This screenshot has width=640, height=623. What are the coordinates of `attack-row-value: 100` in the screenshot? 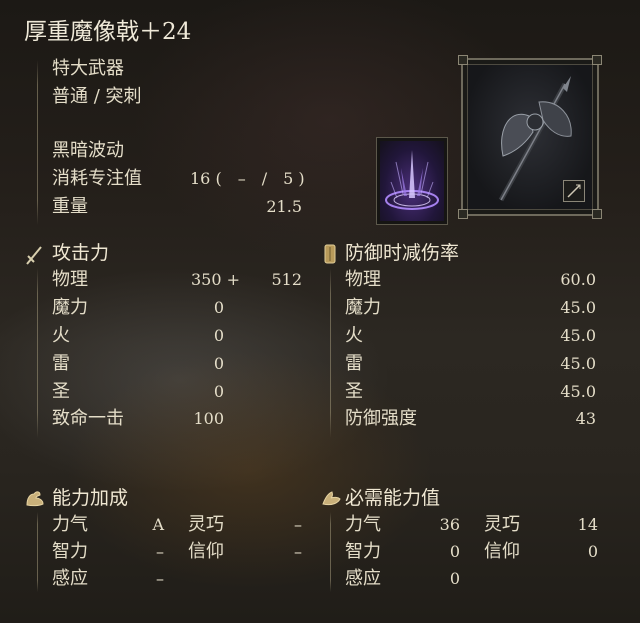 It's located at (208, 418).